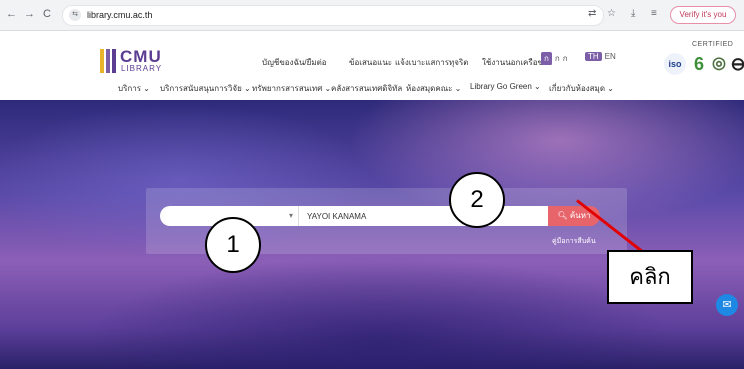 The height and width of the screenshot is (369, 744). I want to click on search-input, so click(423, 216).